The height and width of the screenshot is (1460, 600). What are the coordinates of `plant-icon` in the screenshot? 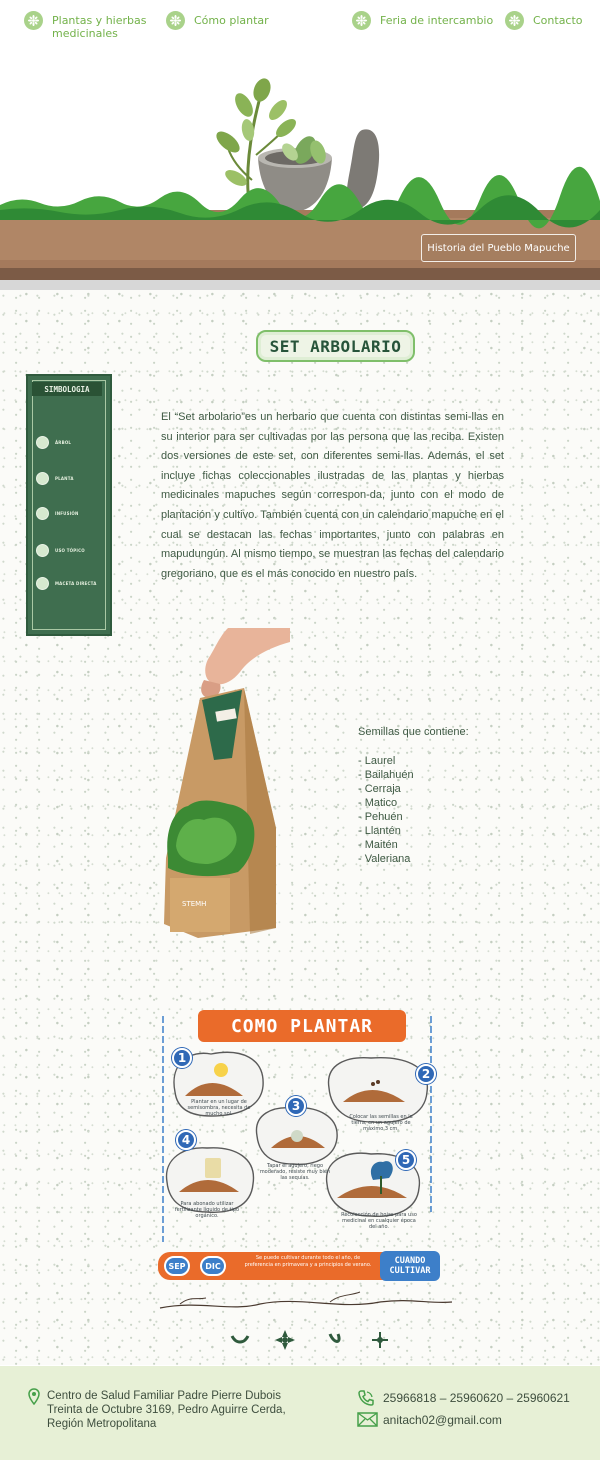 It's located at (42, 478).